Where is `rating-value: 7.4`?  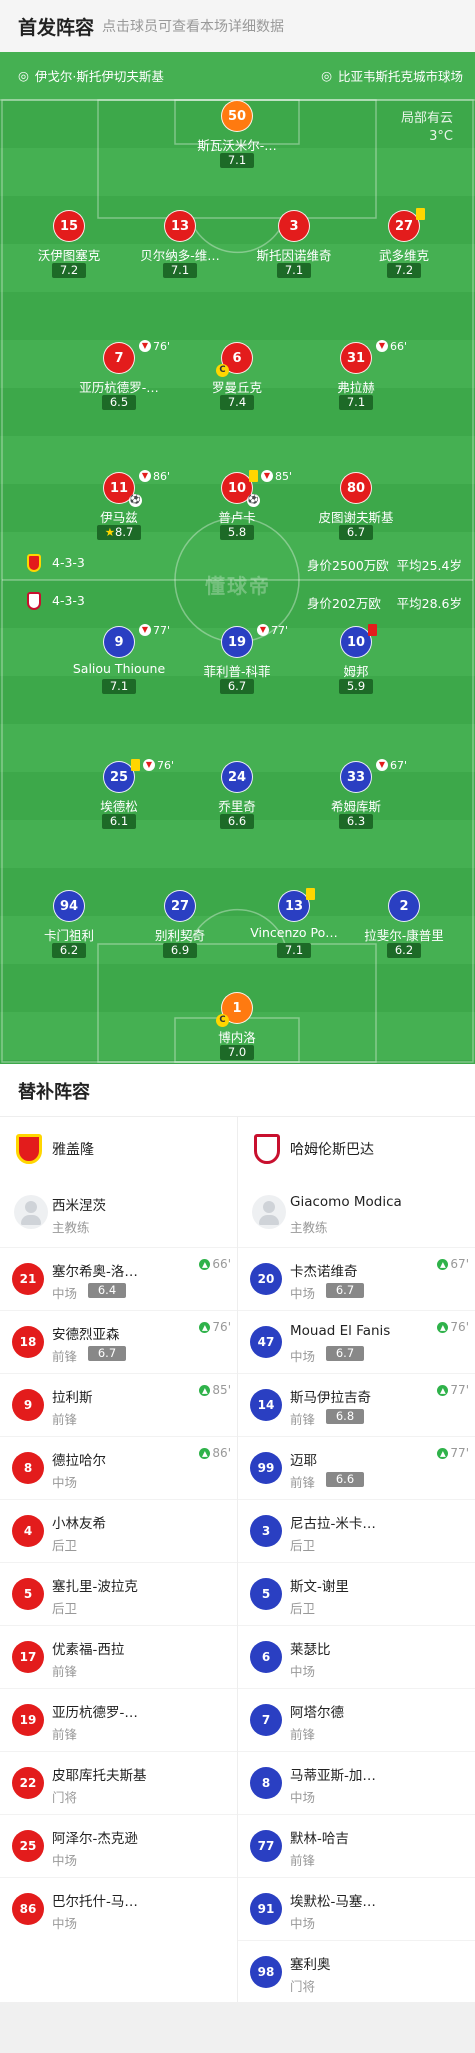 rating-value: 7.4 is located at coordinates (237, 402).